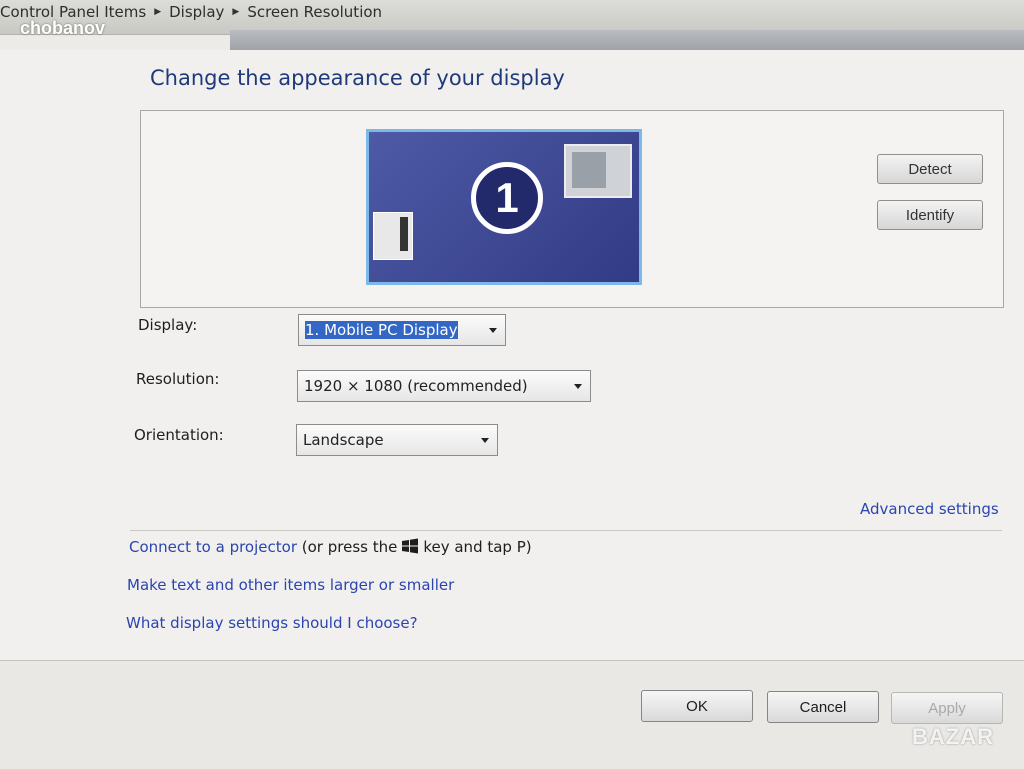 This screenshot has width=1024, height=769. I want to click on resolution-label: Resolution:, so click(178, 379).